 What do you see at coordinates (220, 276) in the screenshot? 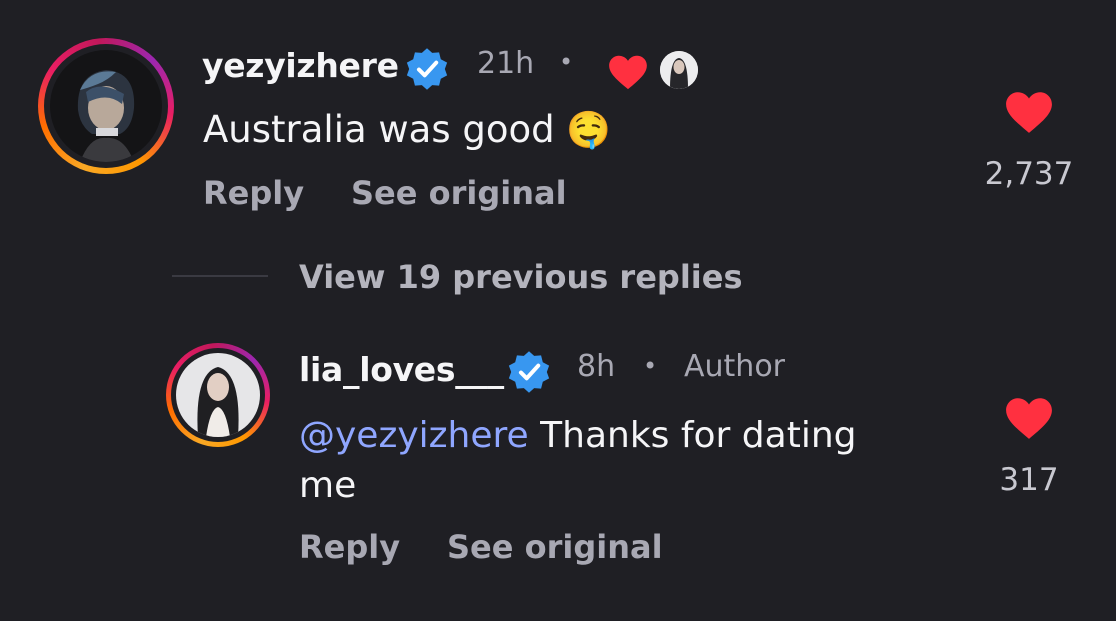
I see `thread-divider` at bounding box center [220, 276].